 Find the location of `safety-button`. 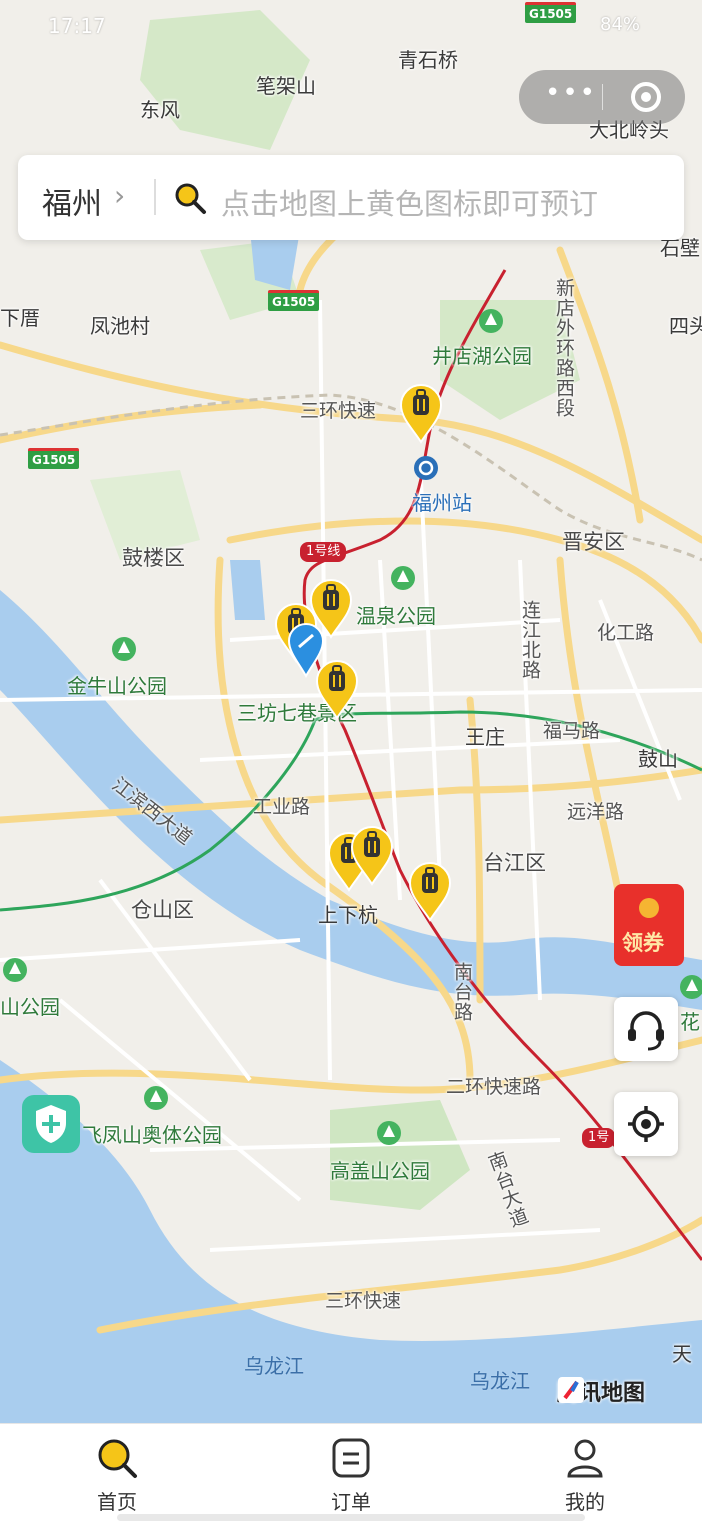

safety-button is located at coordinates (51, 1124).